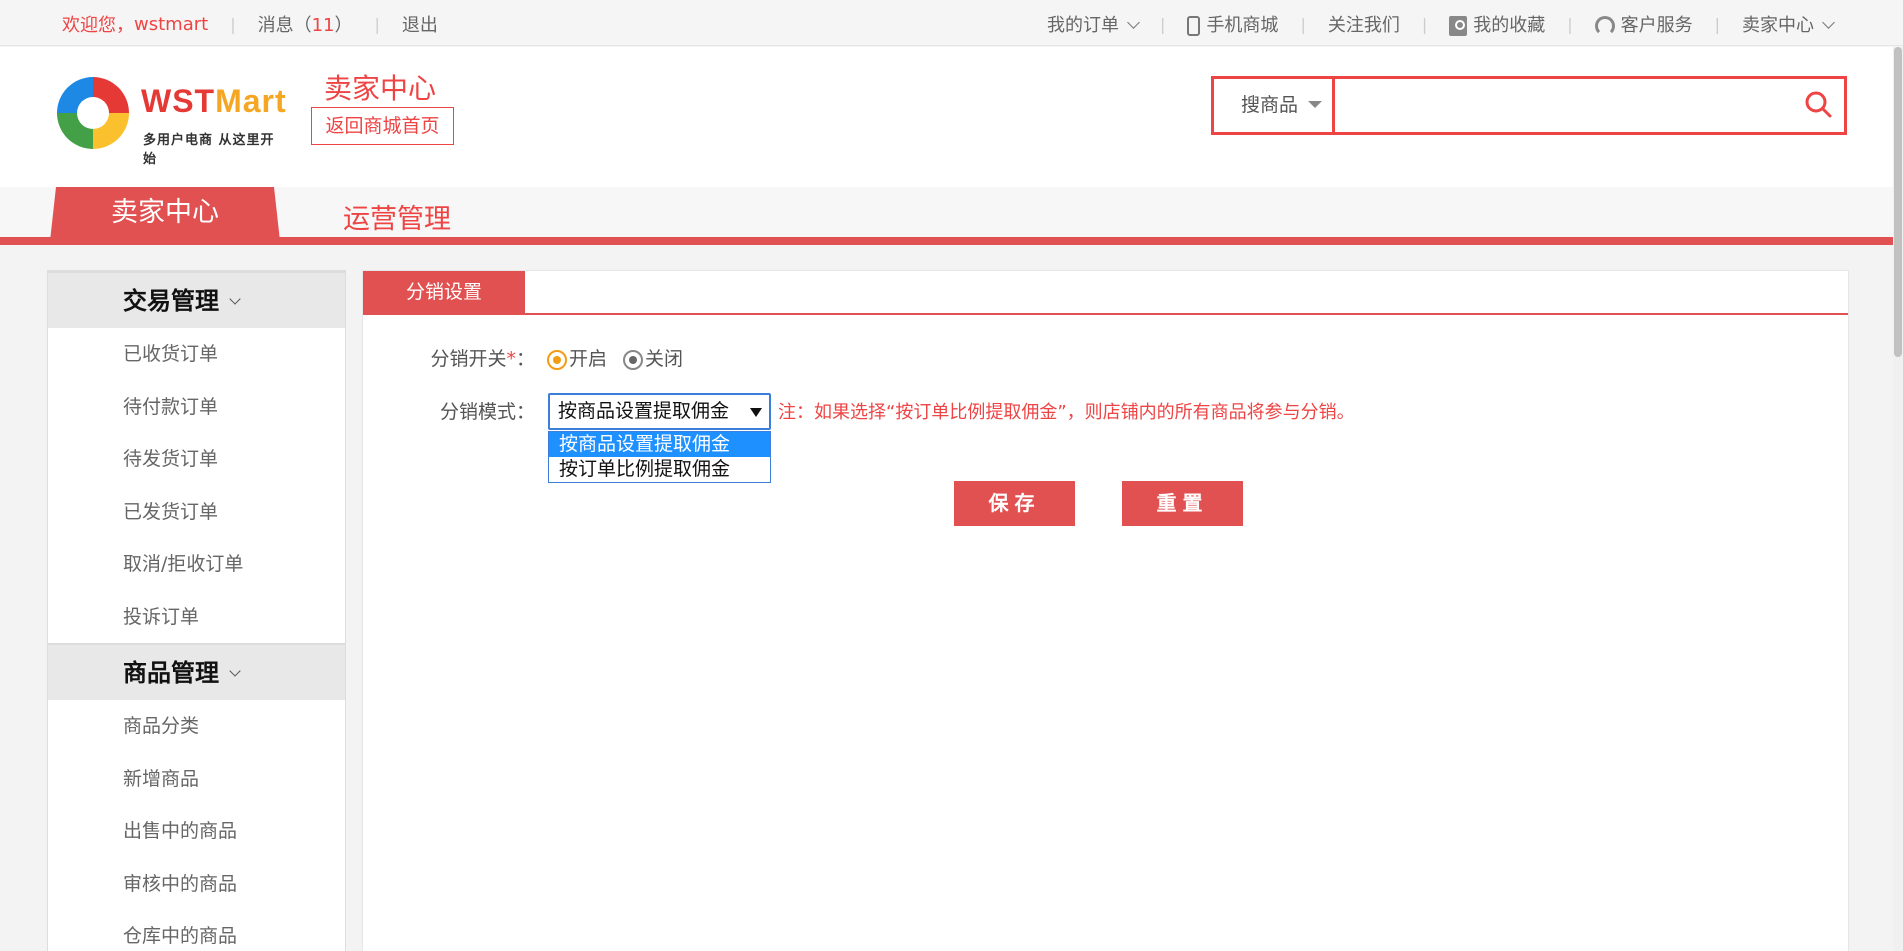 The width and height of the screenshot is (1903, 951). Describe the element at coordinates (1182, 503) in the screenshot. I see `reset-button: 重置` at that location.